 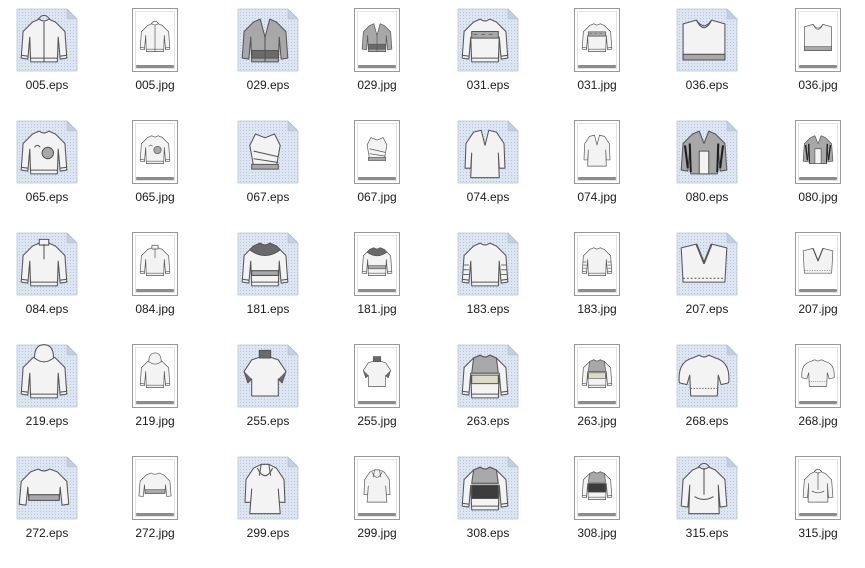 I want to click on file-item: 299.eps, so click(x=268, y=512).